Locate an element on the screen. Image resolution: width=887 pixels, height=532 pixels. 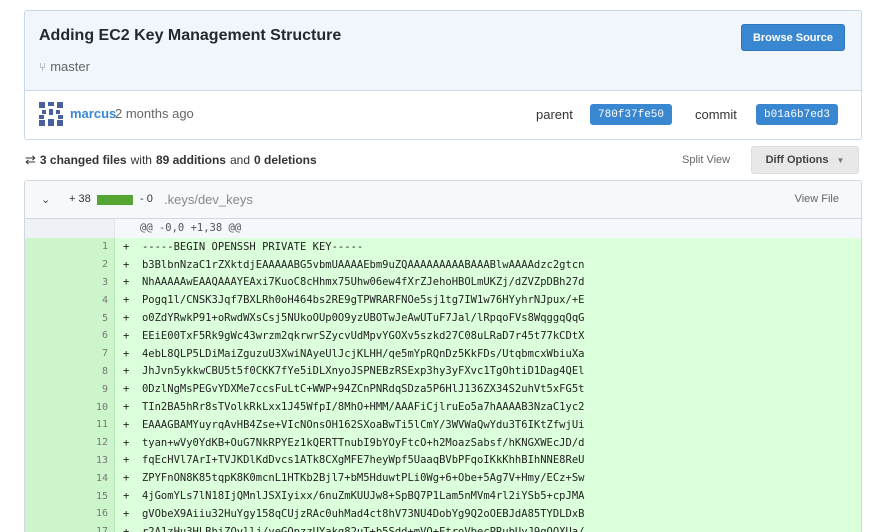
line-content: + -----BEGIN OPENSSH PRIVATE KEY----- is located at coordinates (243, 246).